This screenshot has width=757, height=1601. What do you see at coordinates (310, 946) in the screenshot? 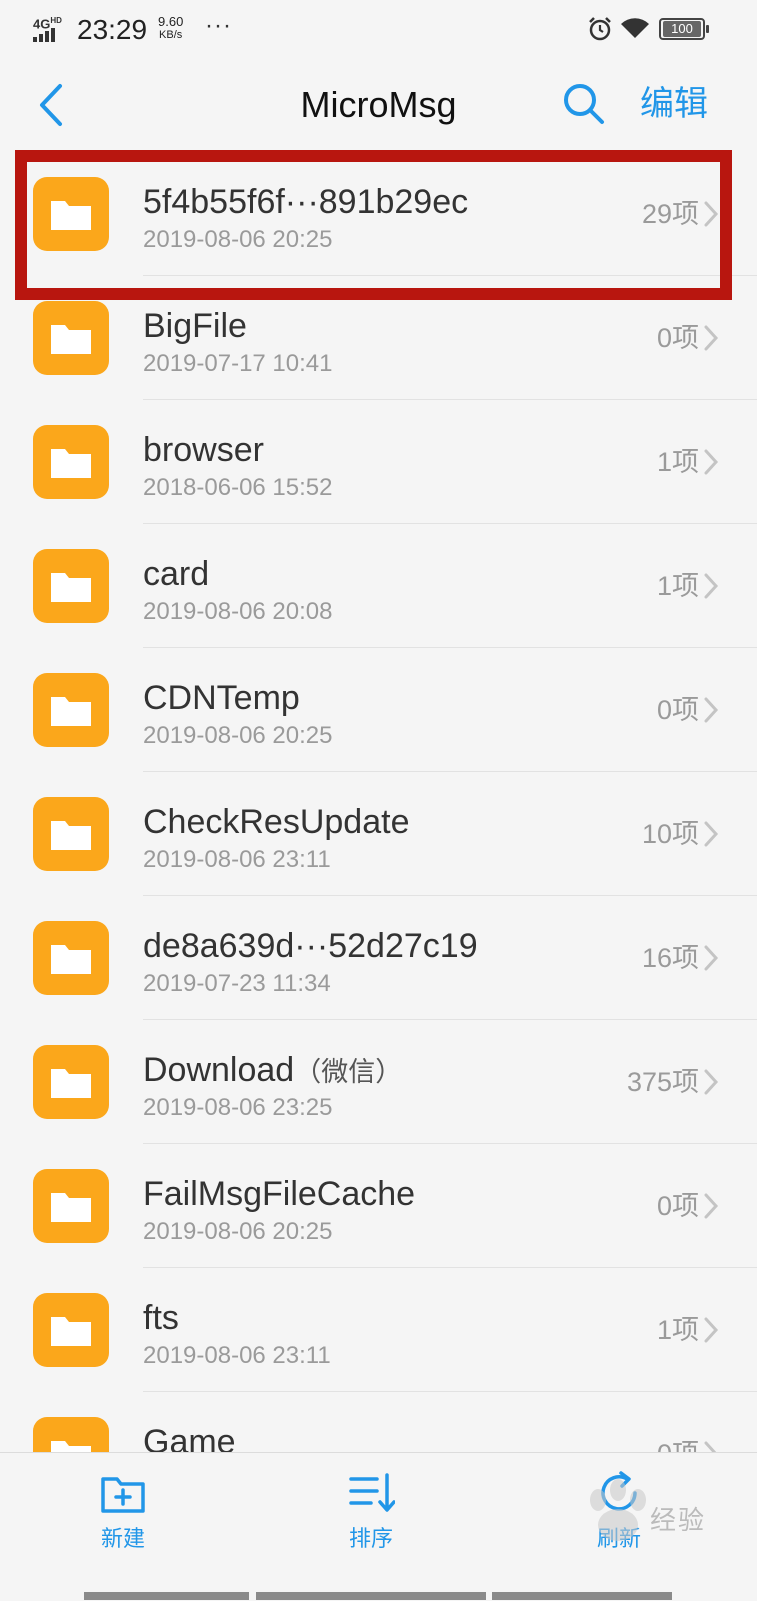
I see `file-name: de8a639d···52d27c19` at bounding box center [310, 946].